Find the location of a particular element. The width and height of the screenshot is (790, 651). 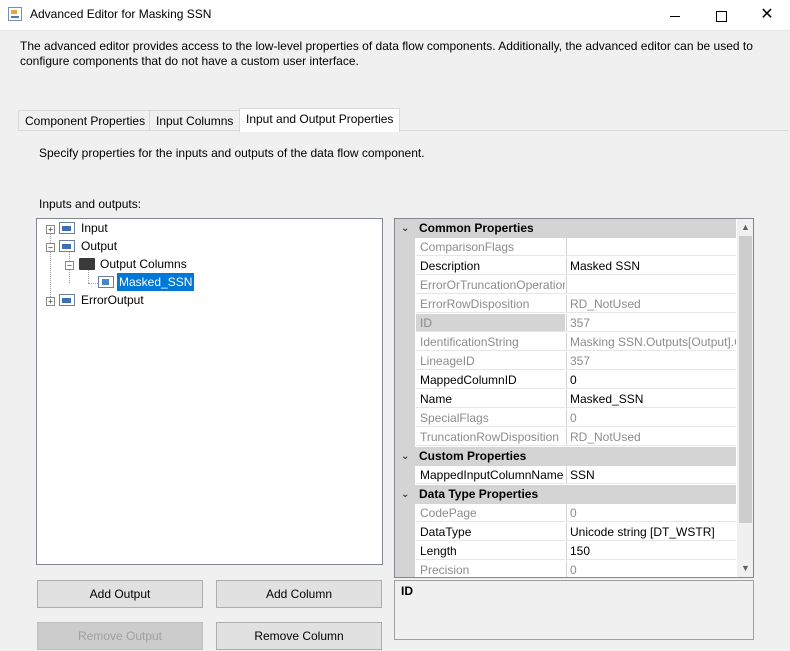

property-value: Masked SSN is located at coordinates (651, 266).